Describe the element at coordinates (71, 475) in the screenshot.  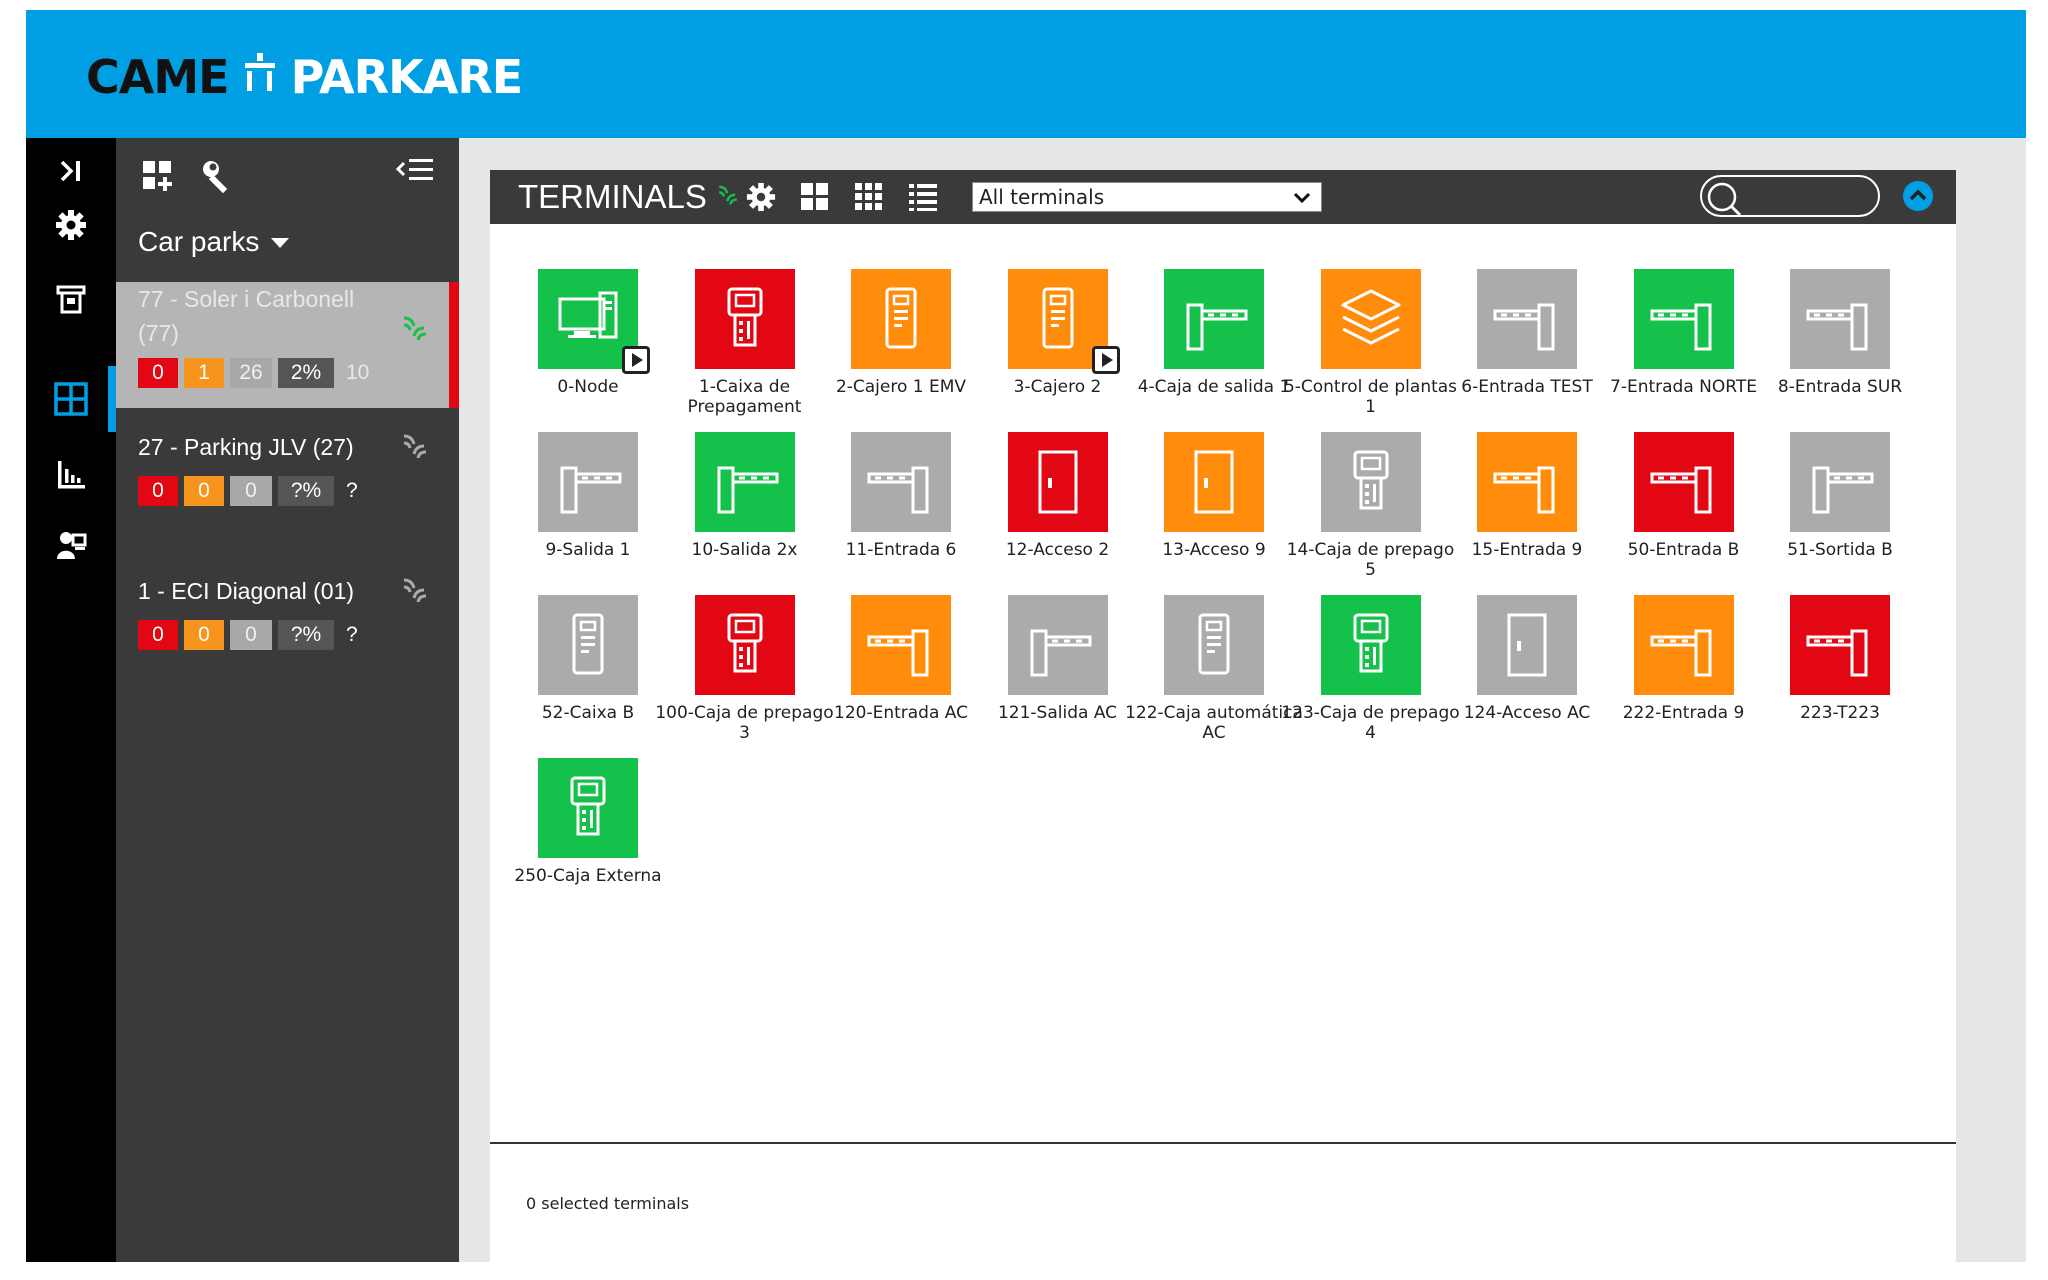
I see `bar-chart-icon` at that location.